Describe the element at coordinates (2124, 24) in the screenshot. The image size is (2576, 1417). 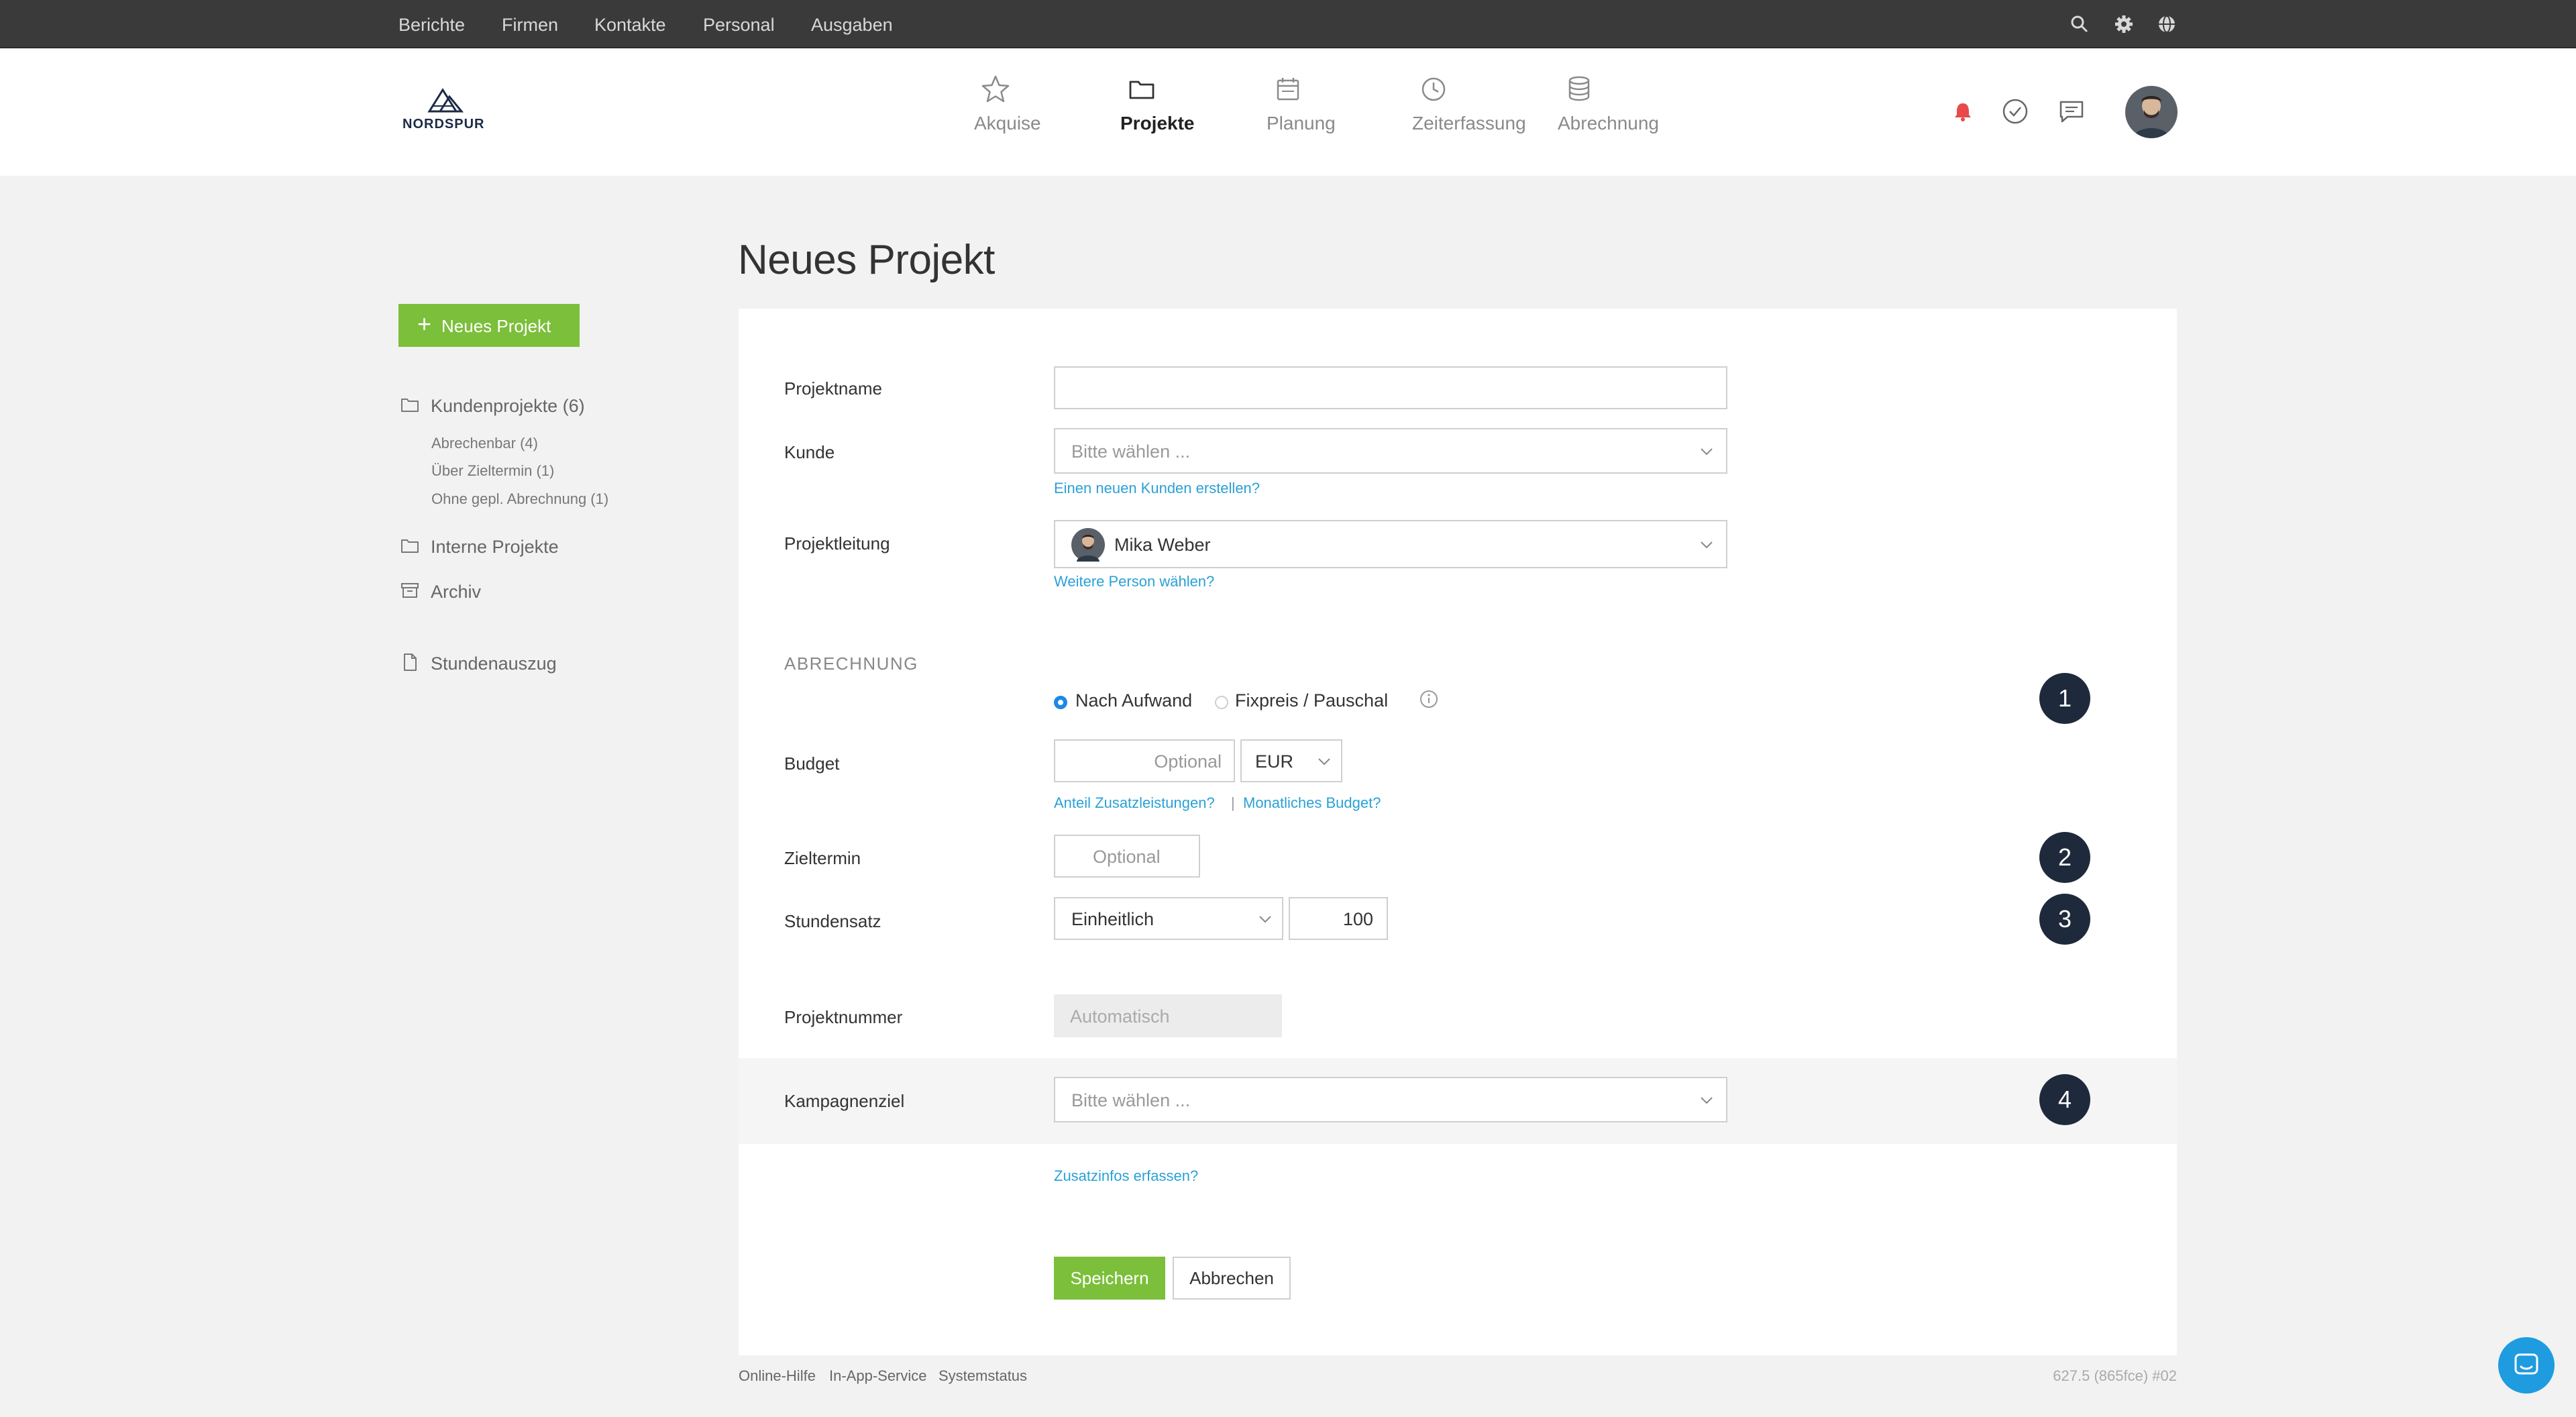
I see `gear-icon` at that location.